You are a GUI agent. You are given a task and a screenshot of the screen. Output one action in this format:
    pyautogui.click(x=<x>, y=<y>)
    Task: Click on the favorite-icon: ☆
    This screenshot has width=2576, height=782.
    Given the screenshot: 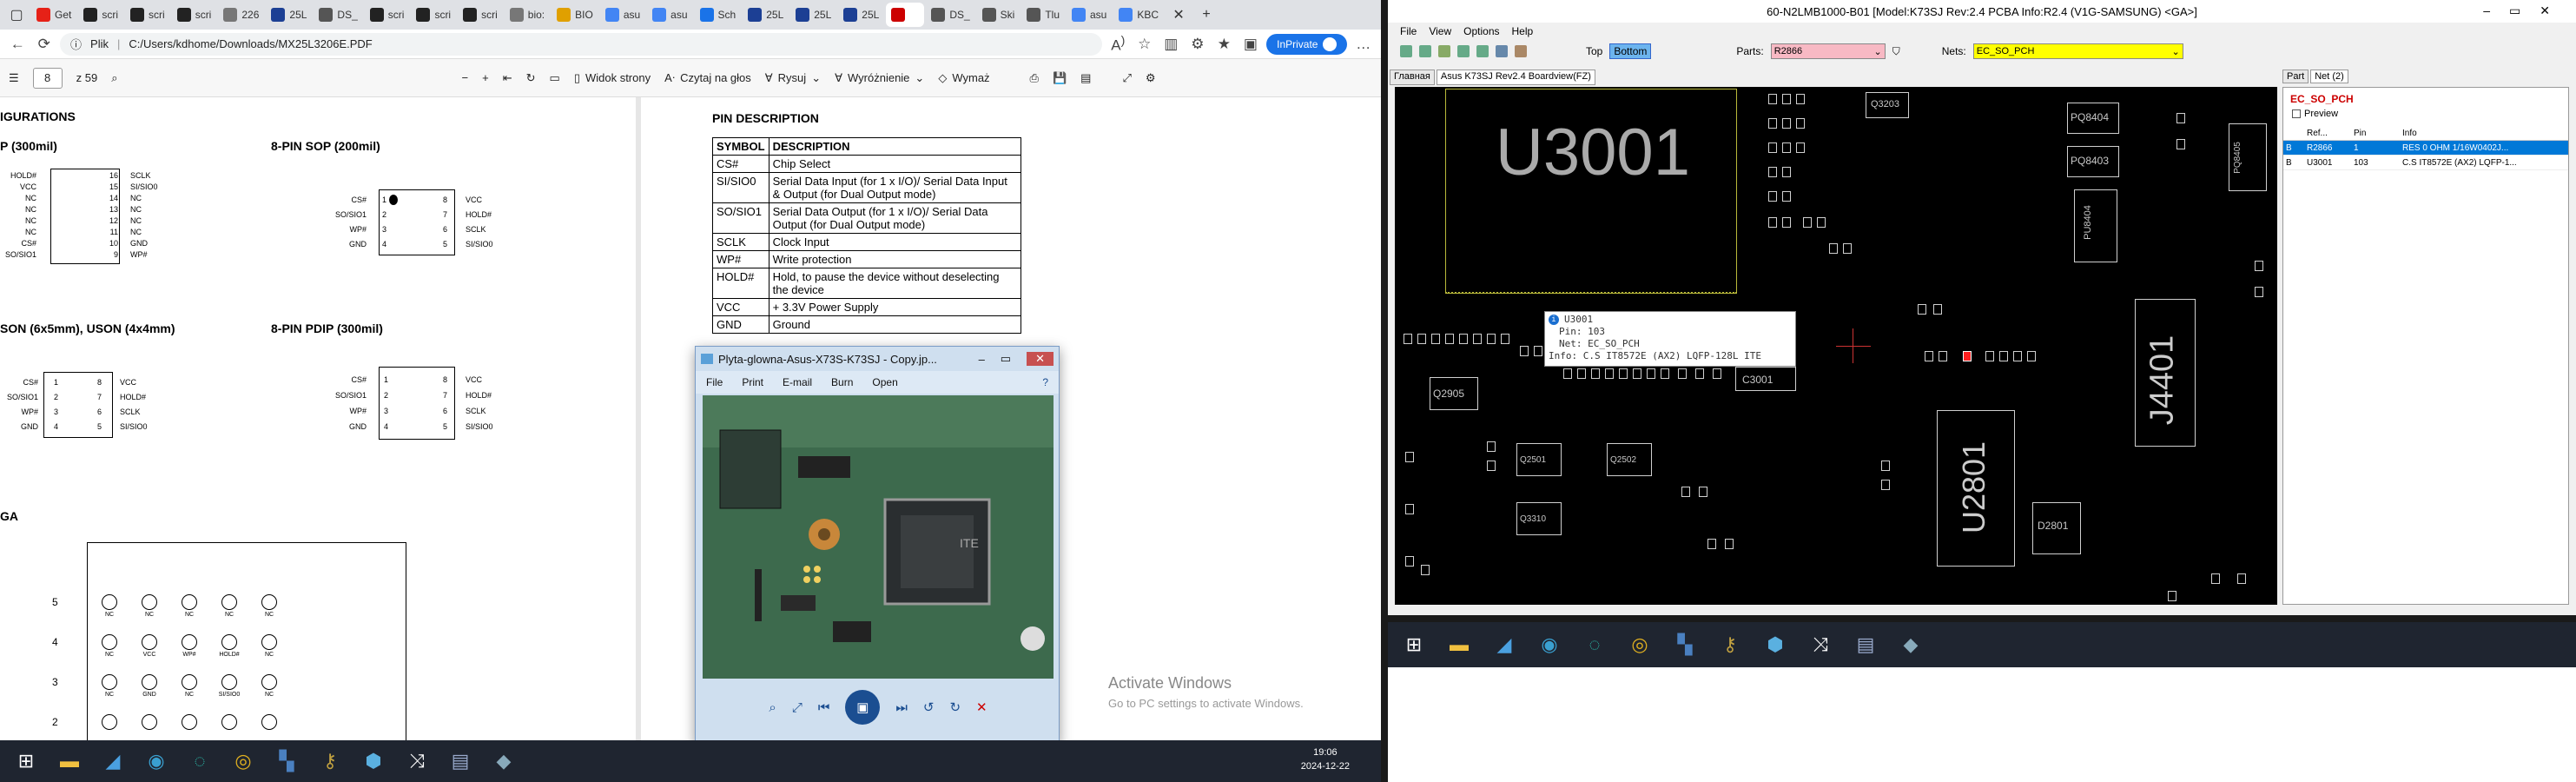 What is the action you would take?
    pyautogui.click(x=1145, y=45)
    